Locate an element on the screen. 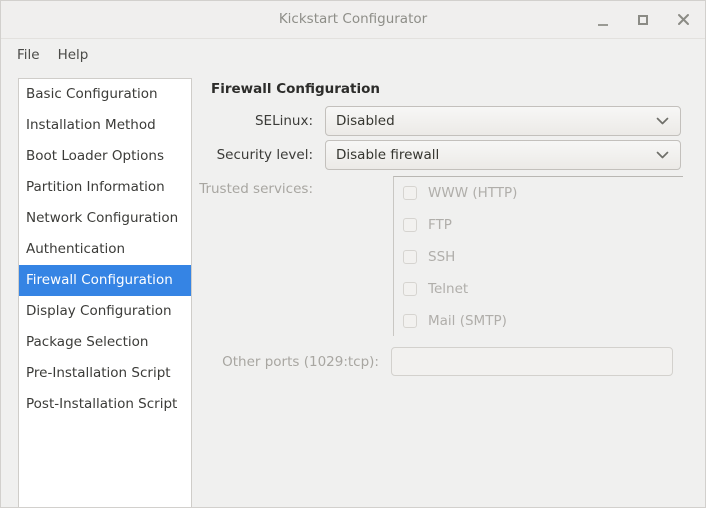 Image resolution: width=706 pixels, height=508 pixels. trusted-service-row: SSH is located at coordinates (538, 257).